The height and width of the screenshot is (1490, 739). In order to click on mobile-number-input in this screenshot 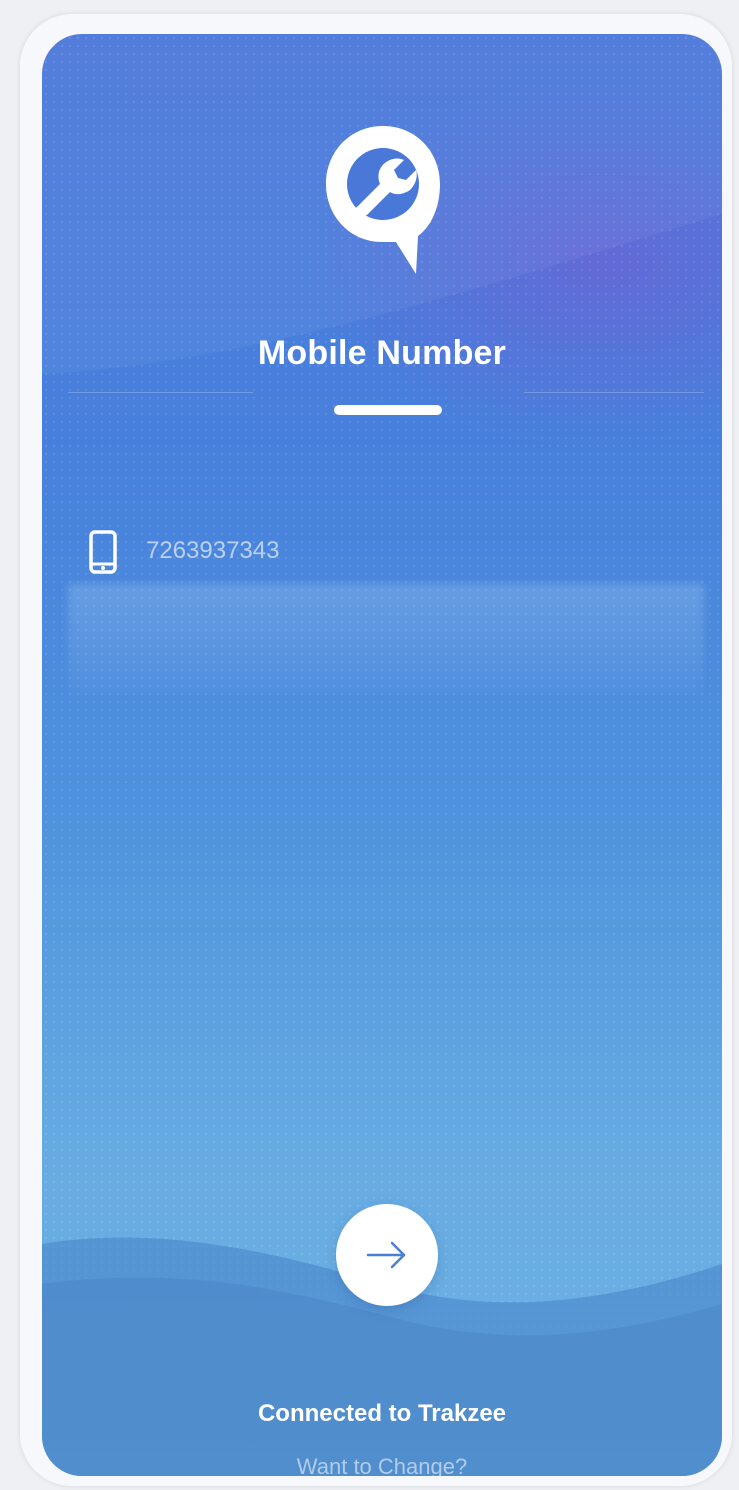, I will do `click(406, 551)`.